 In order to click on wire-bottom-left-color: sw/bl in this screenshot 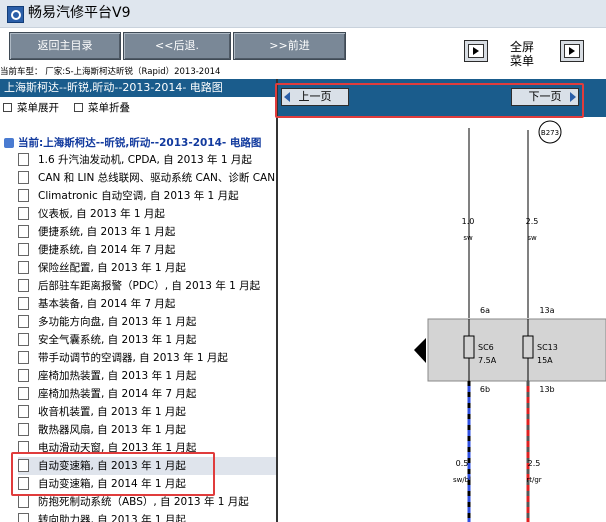, I will do `click(462, 480)`.